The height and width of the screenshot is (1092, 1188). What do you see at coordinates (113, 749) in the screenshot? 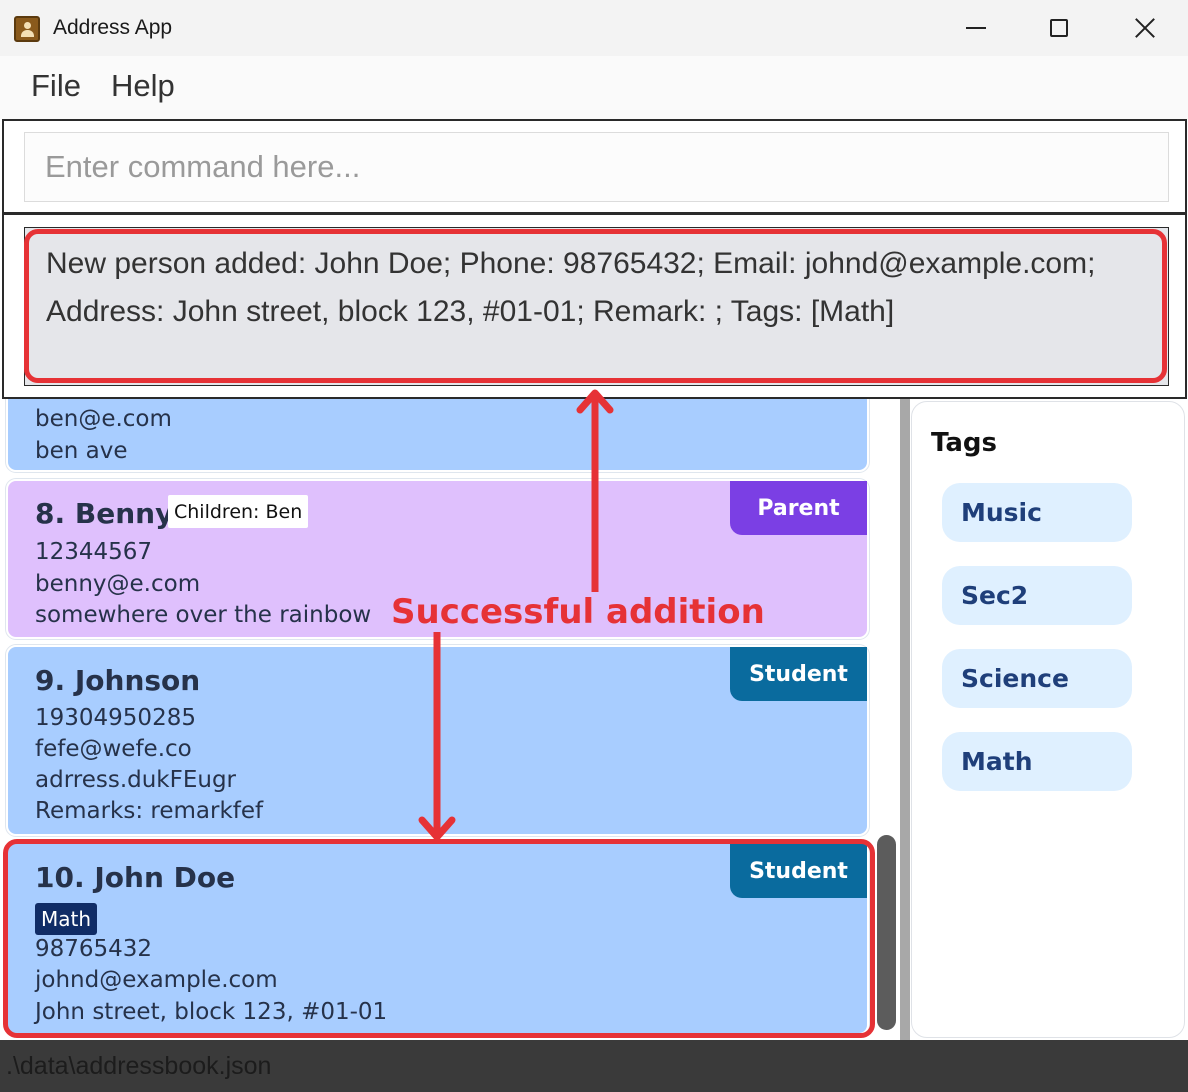
I see `person-email: fefe@wefe.co` at bounding box center [113, 749].